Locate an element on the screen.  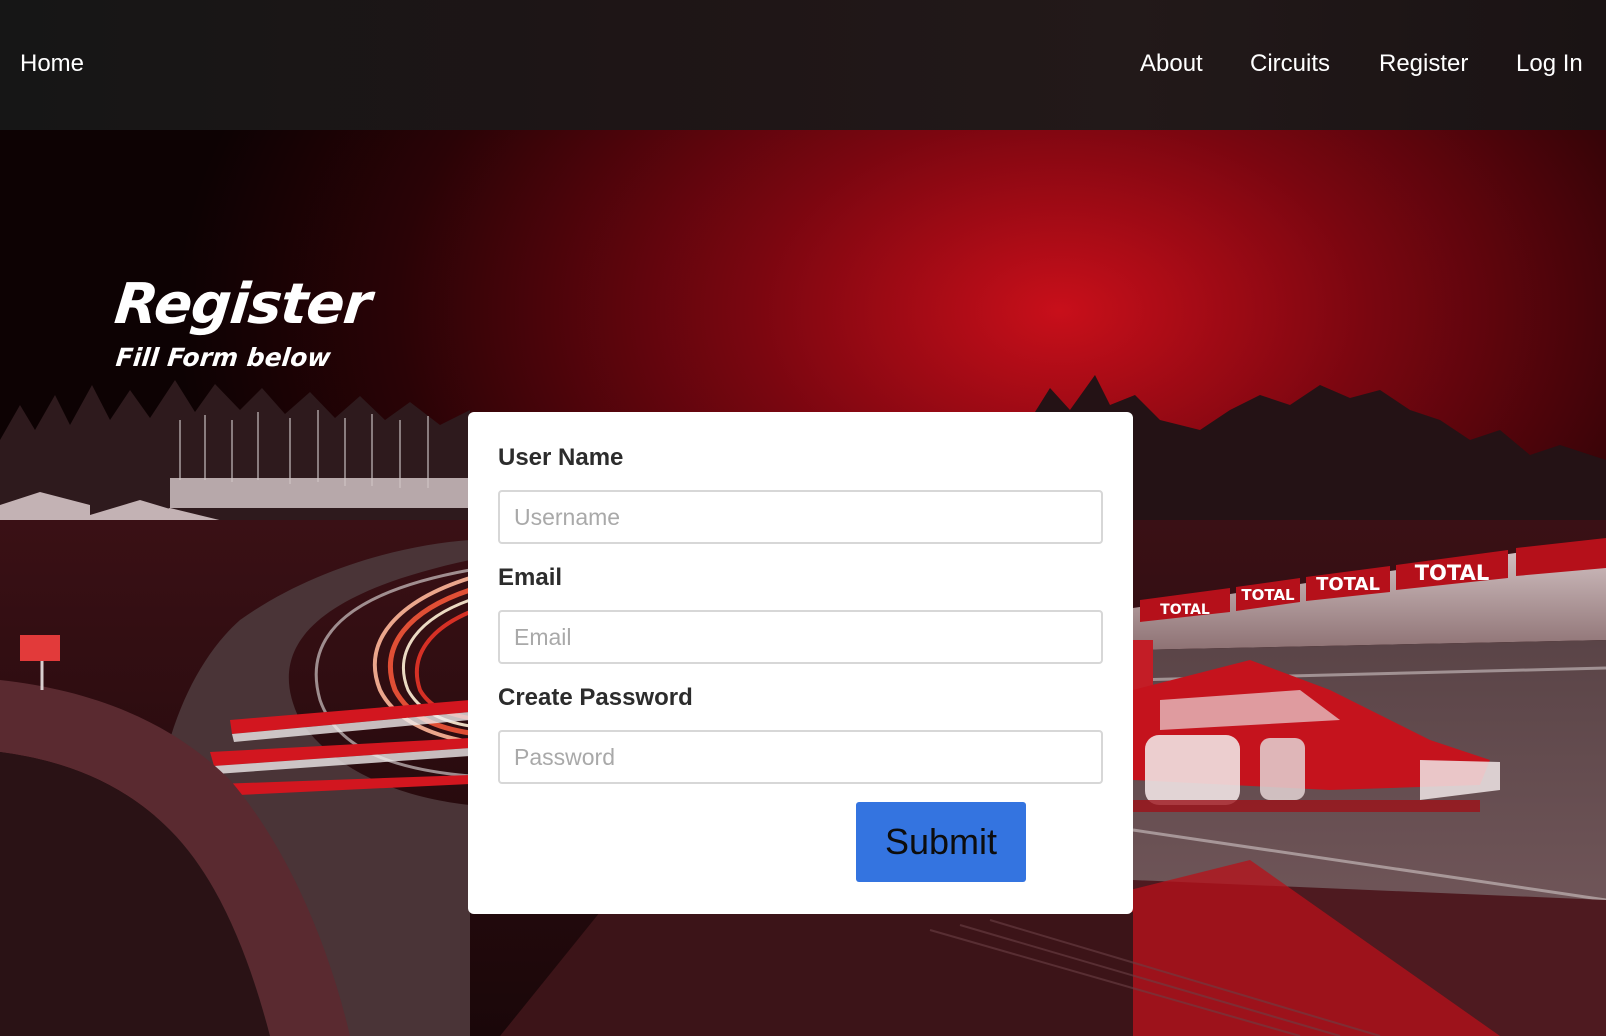
email-label: Email is located at coordinates (530, 577).